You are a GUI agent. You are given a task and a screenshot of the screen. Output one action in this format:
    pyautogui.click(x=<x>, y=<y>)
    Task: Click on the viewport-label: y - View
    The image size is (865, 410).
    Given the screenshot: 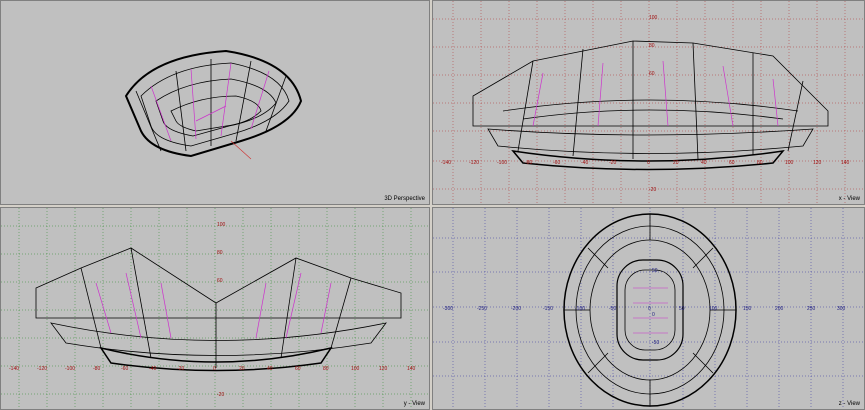 What is the action you would take?
    pyautogui.click(x=414, y=404)
    